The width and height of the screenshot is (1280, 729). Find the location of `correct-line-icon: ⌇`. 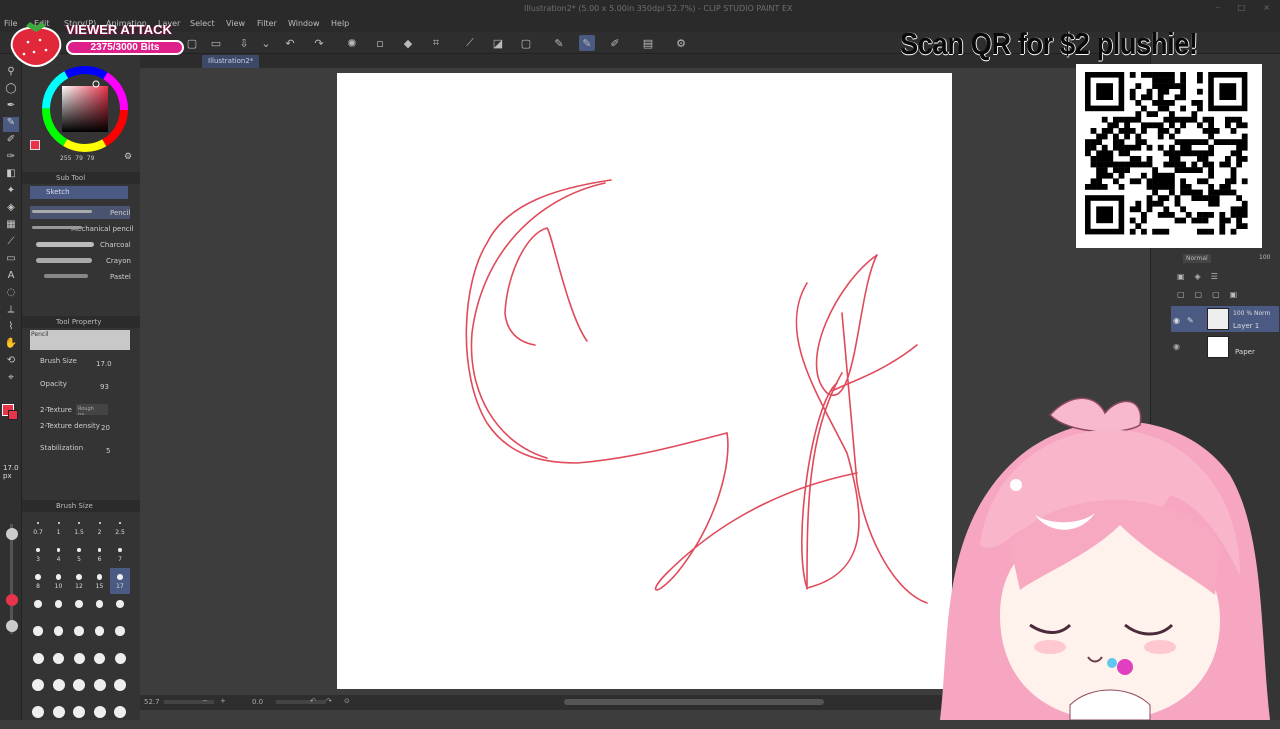

correct-line-icon: ⌇ is located at coordinates (11, 328).